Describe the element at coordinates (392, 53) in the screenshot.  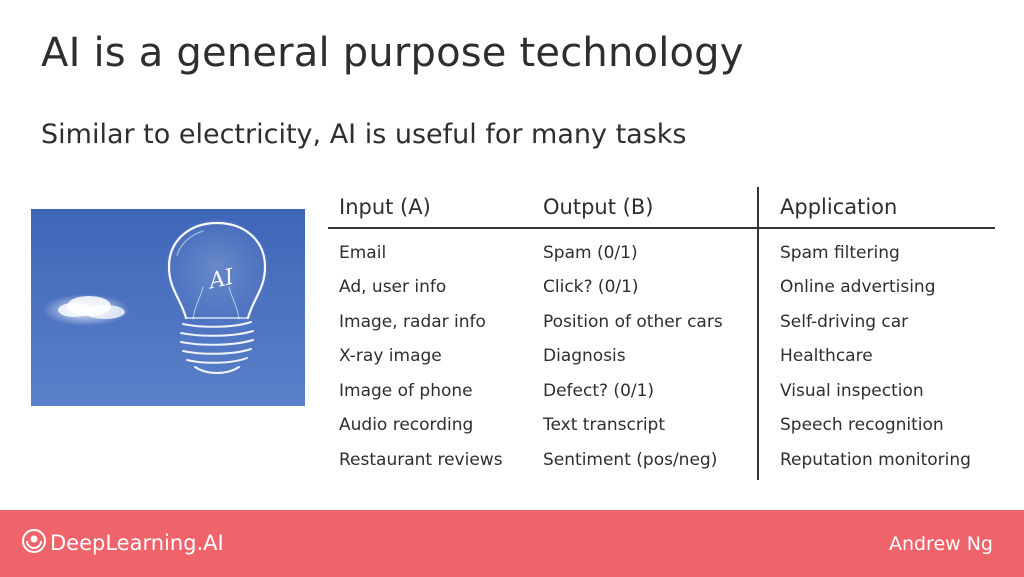
I see `slide-title: AI is a general purpose technology` at that location.